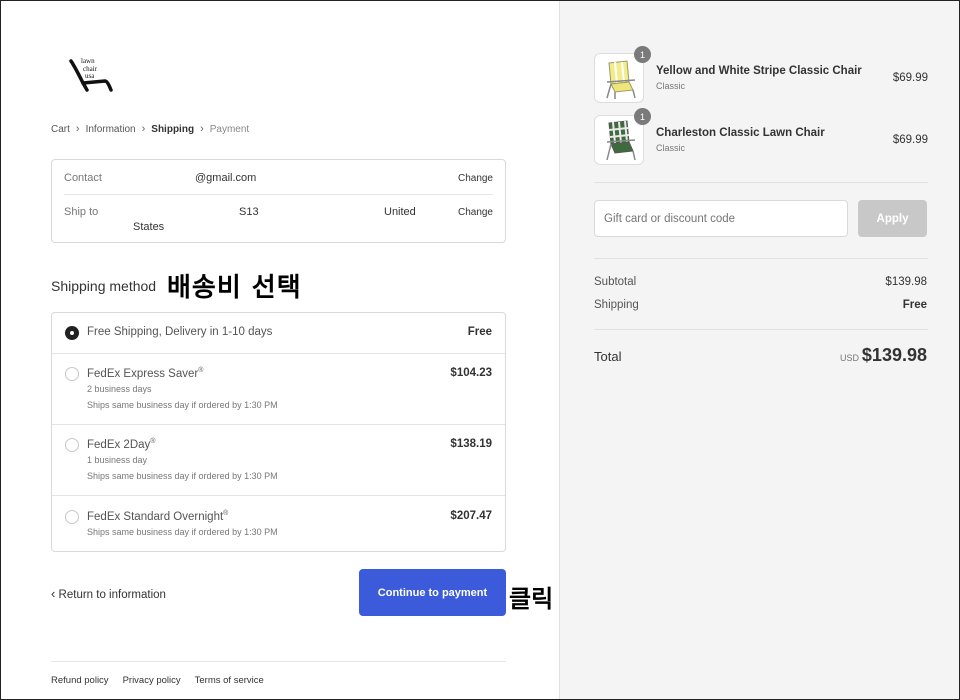 This screenshot has width=960, height=700. I want to click on refund-policy-link: Refund policy, so click(80, 680).